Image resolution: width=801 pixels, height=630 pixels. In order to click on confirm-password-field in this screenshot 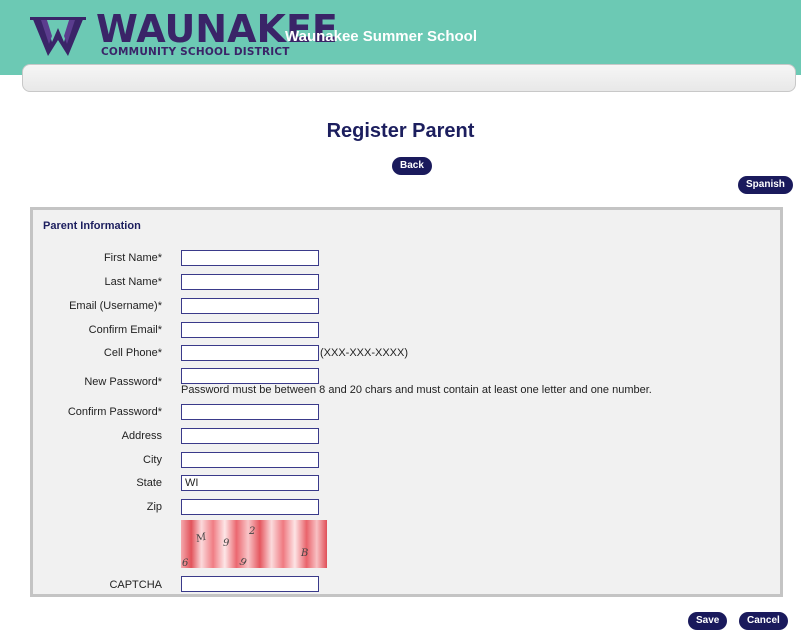, I will do `click(250, 412)`.